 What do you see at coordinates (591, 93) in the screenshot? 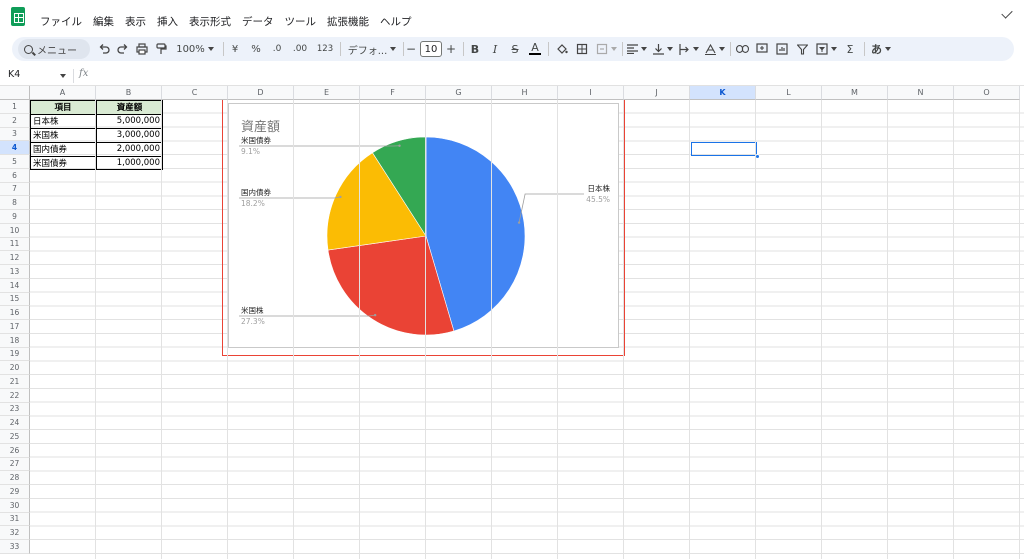
I see `column-header-i: I` at bounding box center [591, 93].